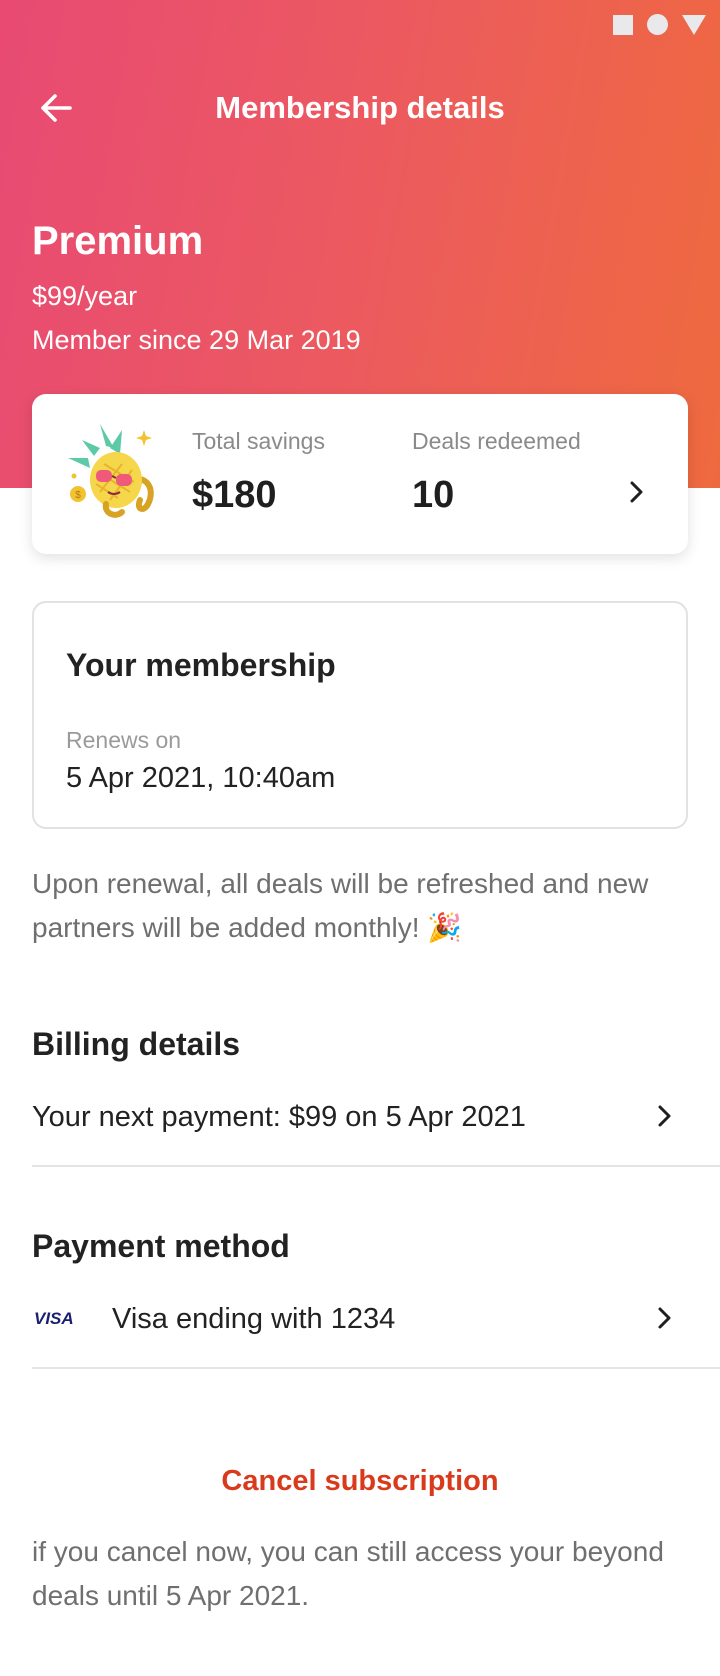  What do you see at coordinates (254, 1319) in the screenshot?
I see `payment-card-text: Visa ending with 1234` at bounding box center [254, 1319].